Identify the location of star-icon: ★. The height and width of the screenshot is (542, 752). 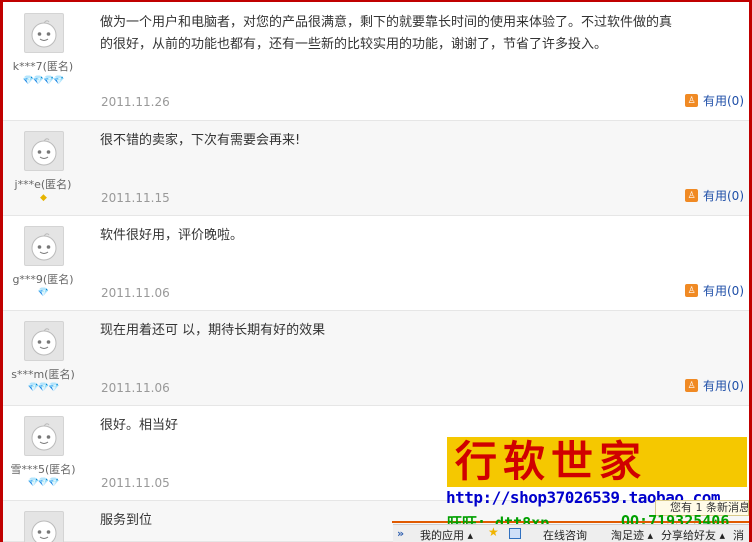
(493, 532).